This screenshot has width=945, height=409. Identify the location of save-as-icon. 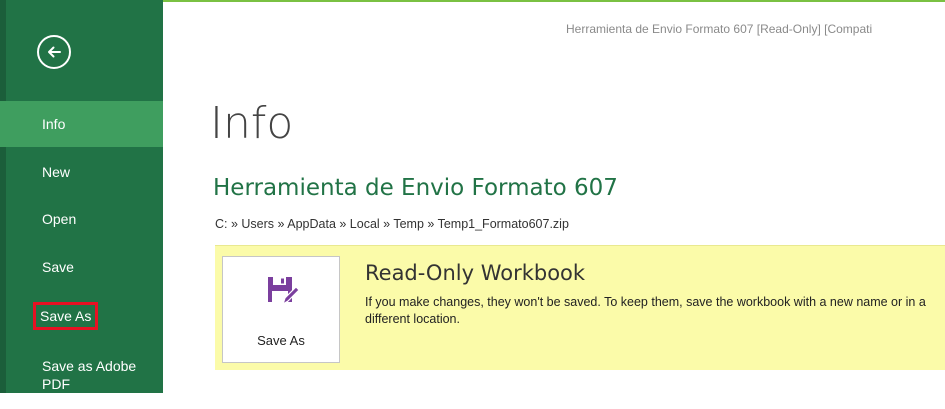
(284, 291).